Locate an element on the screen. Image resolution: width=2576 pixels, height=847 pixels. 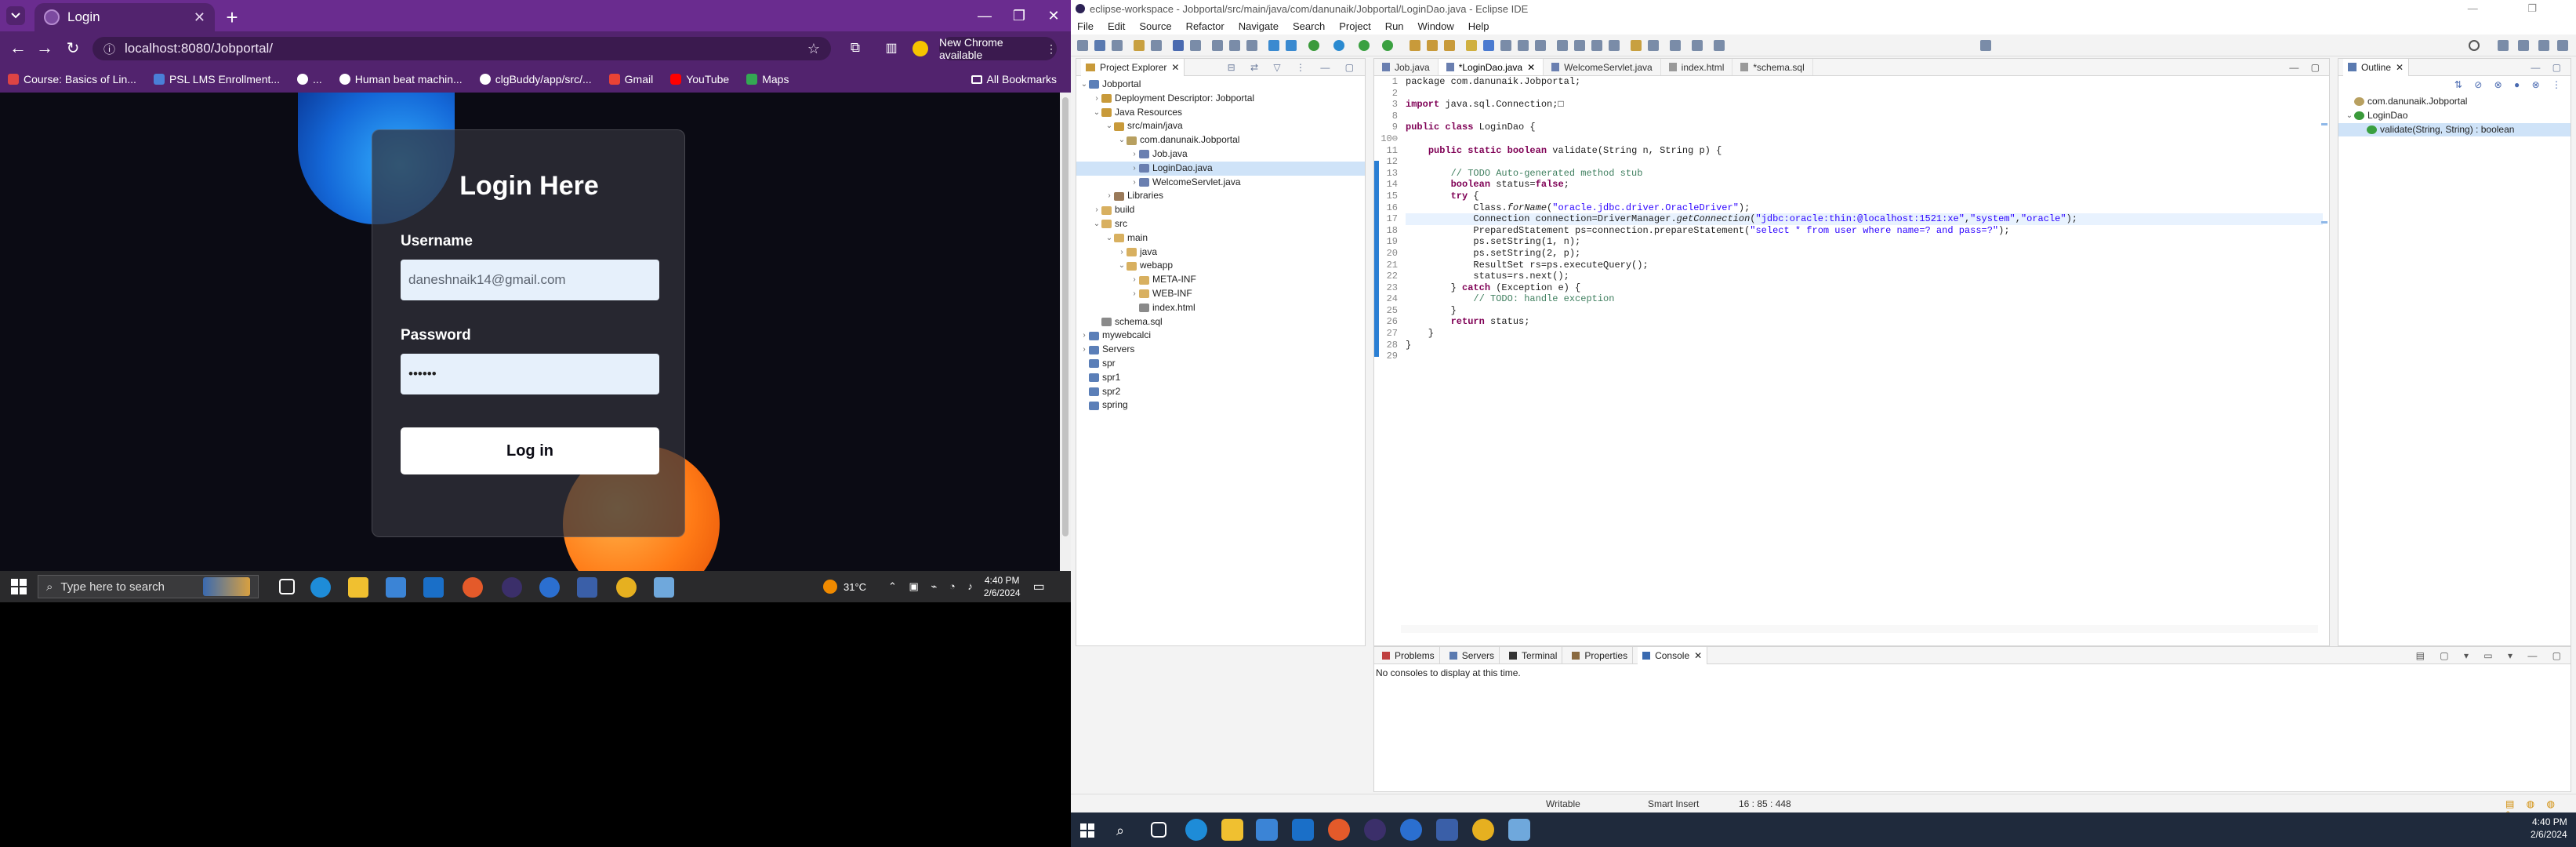
code-line: // TODO Auto-generated method stub is located at coordinates (1864, 174).